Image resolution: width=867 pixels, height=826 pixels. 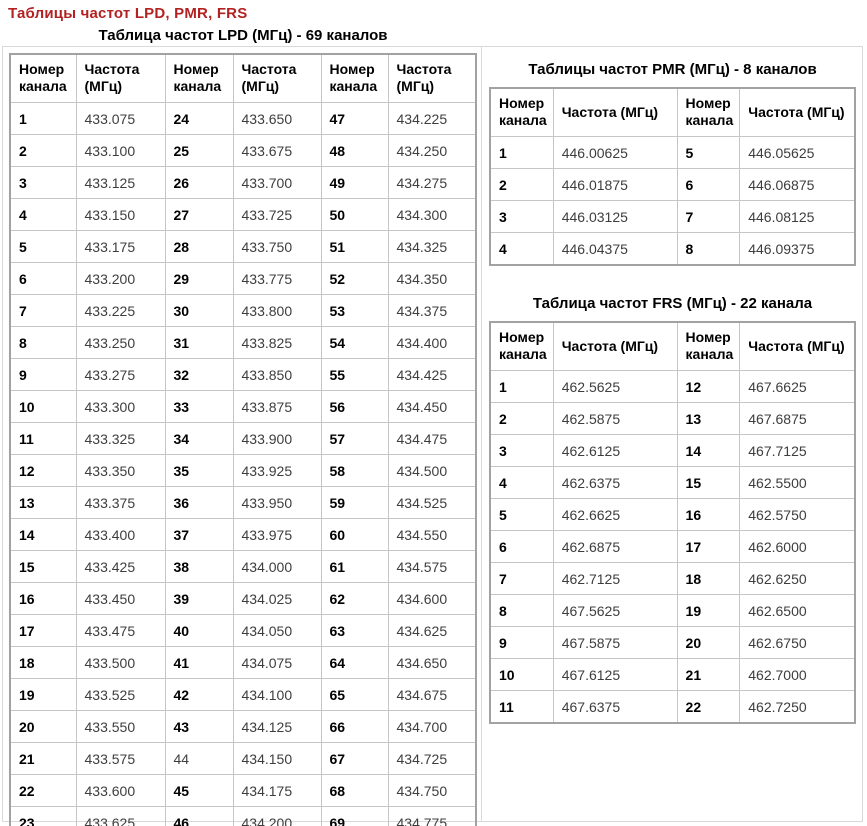 What do you see at coordinates (797, 514) in the screenshot?
I see `frequency-cell: 462.5750` at bounding box center [797, 514].